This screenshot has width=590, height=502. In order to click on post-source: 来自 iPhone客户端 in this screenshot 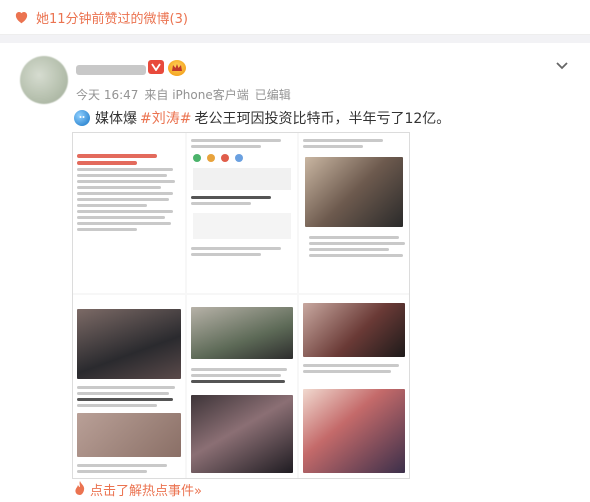, I will do `click(196, 95)`.